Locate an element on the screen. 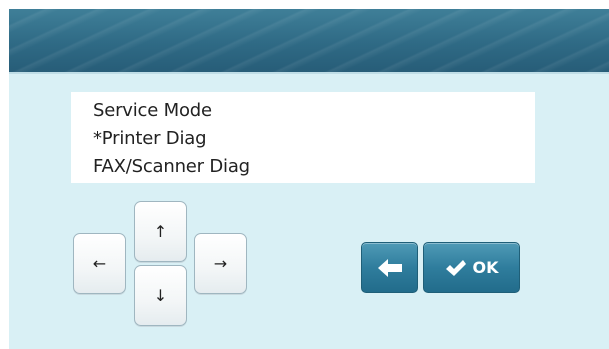 Image resolution: width=609 pixels, height=349 pixels. left-arrow-icon: ← is located at coordinates (99, 263).